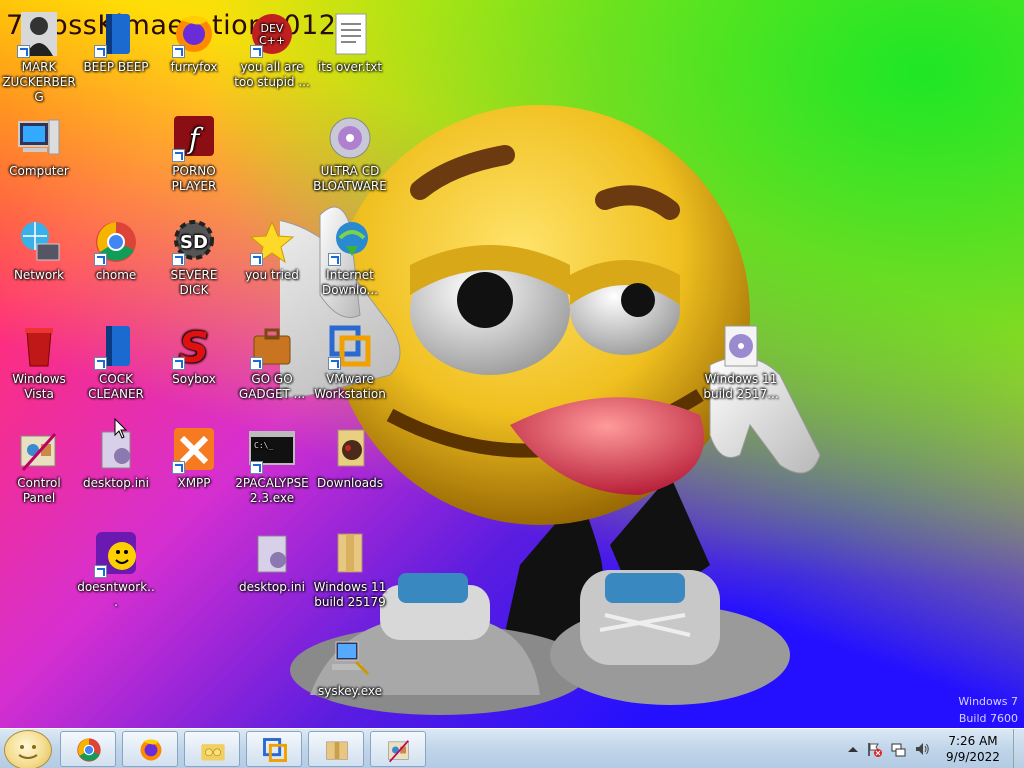 This screenshot has width=1024, height=768. I want to click on desktop-icon-you-tried: you tried, so click(272, 250).